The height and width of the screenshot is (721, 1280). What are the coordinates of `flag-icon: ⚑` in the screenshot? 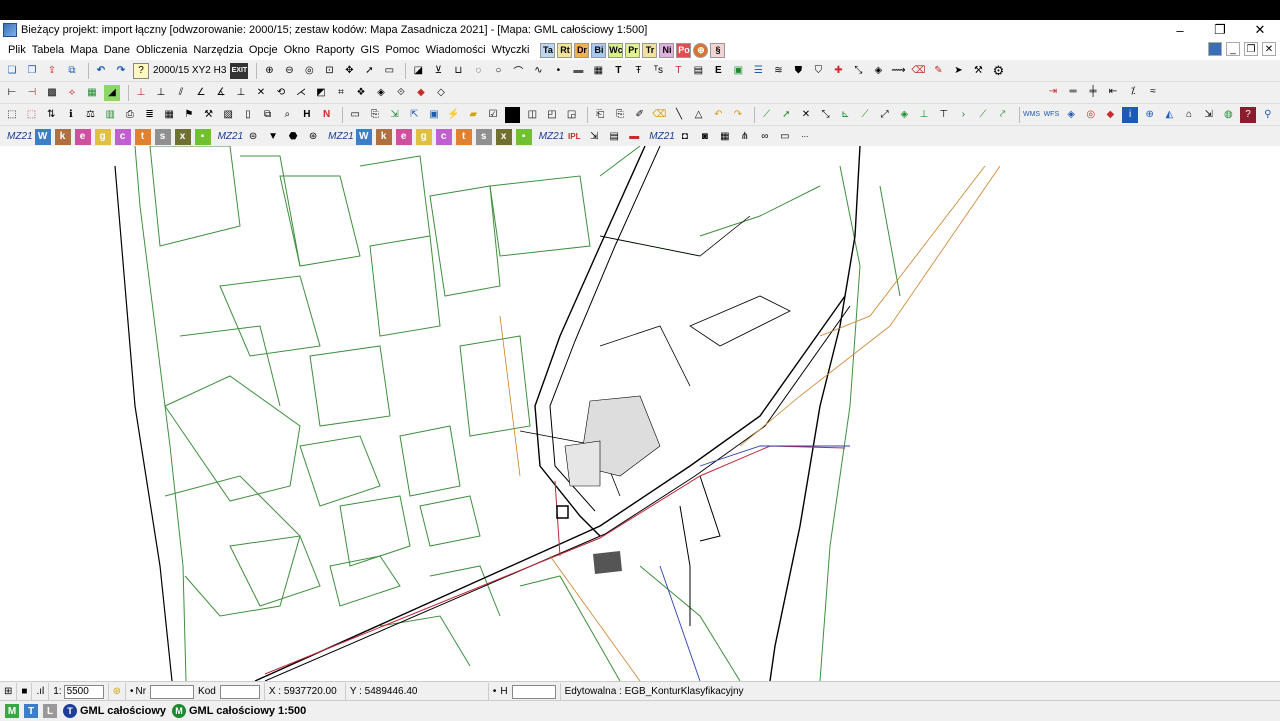 It's located at (189, 115).